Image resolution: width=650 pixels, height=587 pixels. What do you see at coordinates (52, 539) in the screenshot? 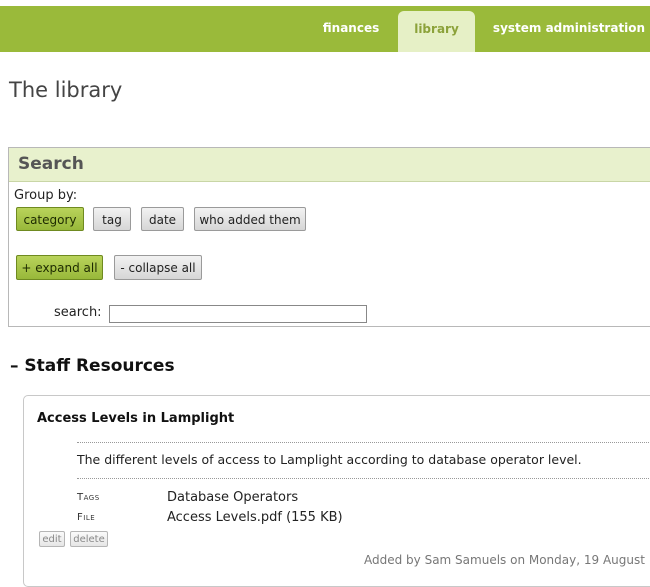
I see `edit-button: edit` at bounding box center [52, 539].